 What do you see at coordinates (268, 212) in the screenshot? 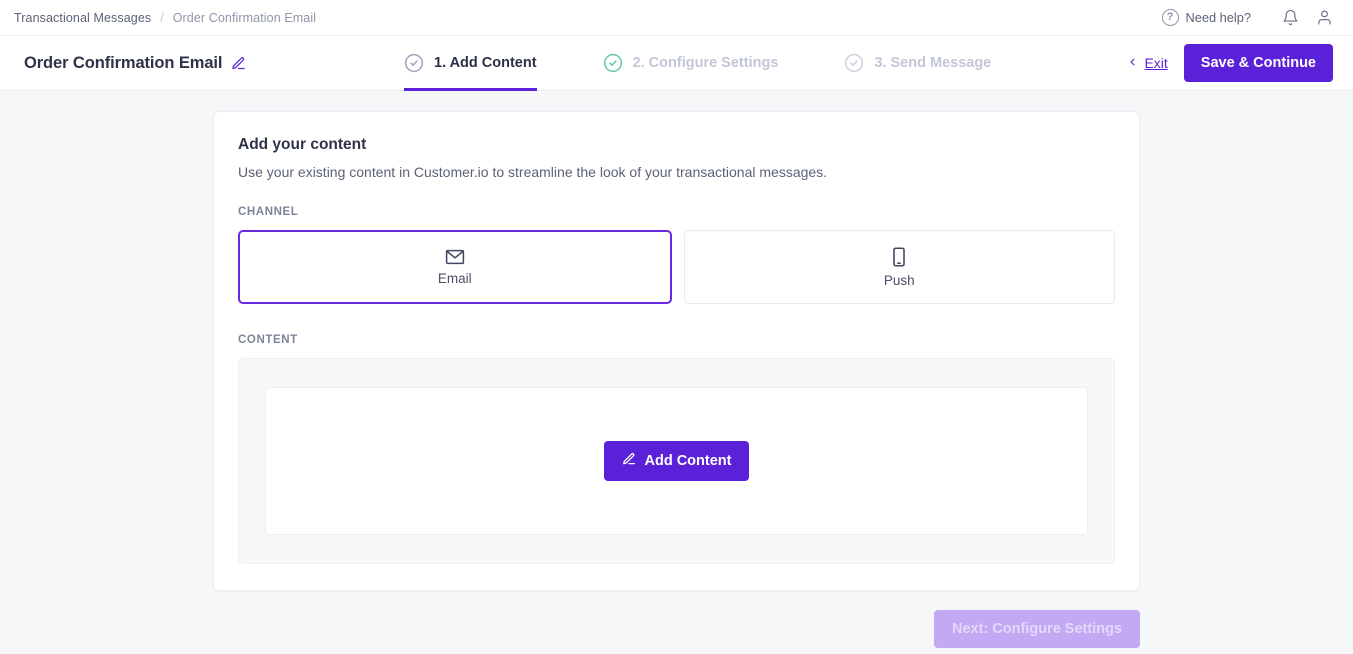
I see `channel-section-label: CHANNEL` at bounding box center [268, 212].